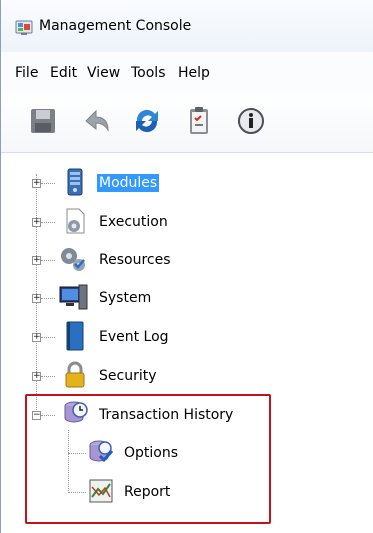 The image size is (373, 533). What do you see at coordinates (115, 26) in the screenshot?
I see `window-title: Management Console` at bounding box center [115, 26].